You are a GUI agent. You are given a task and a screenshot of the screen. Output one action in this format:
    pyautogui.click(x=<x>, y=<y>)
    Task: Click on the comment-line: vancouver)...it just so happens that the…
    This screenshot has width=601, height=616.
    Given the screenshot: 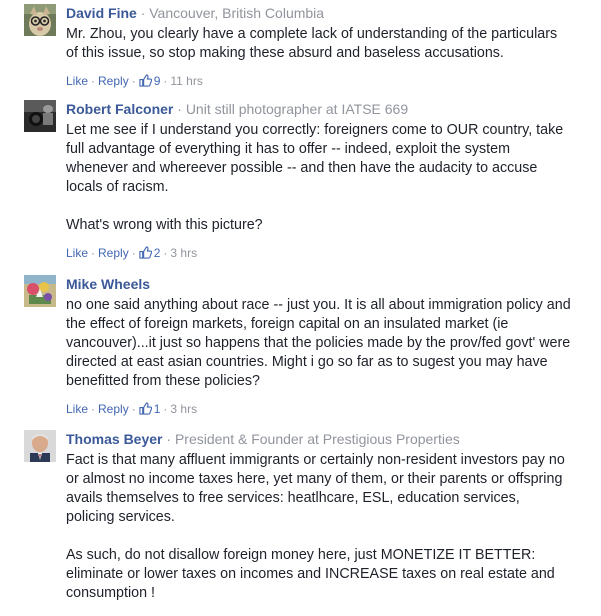 What is the action you would take?
    pyautogui.click(x=318, y=343)
    